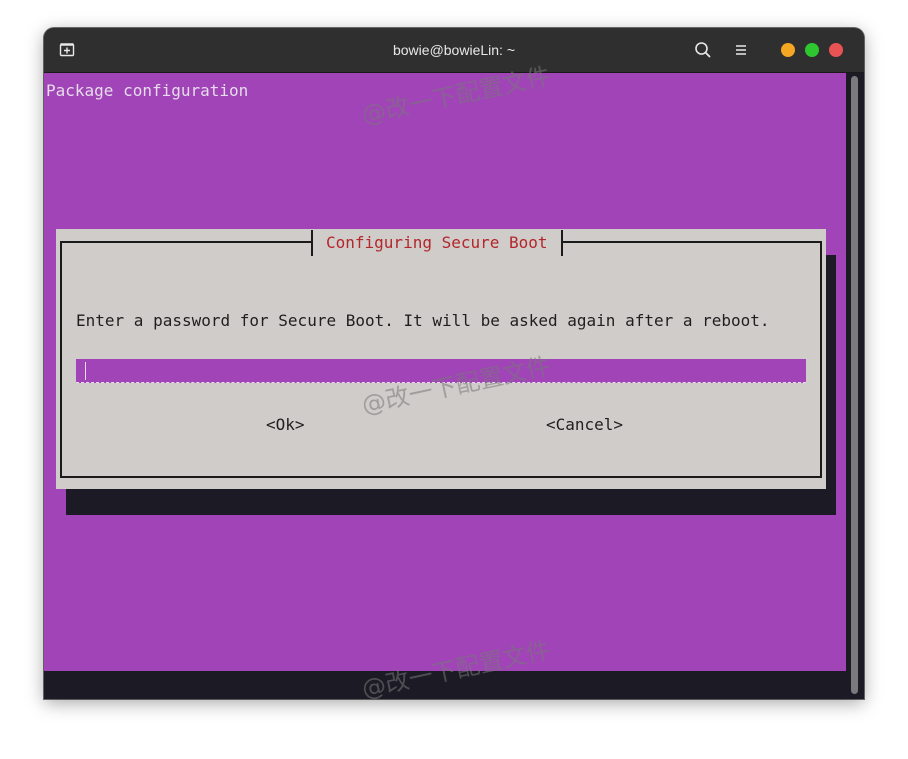 The image size is (908, 759). I want to click on cancel-button: <Cancel>, so click(584, 424).